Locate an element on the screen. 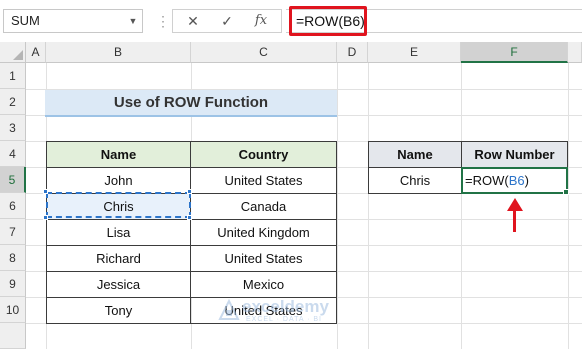 This screenshot has width=582, height=349. column-header-b: B is located at coordinates (118, 52).